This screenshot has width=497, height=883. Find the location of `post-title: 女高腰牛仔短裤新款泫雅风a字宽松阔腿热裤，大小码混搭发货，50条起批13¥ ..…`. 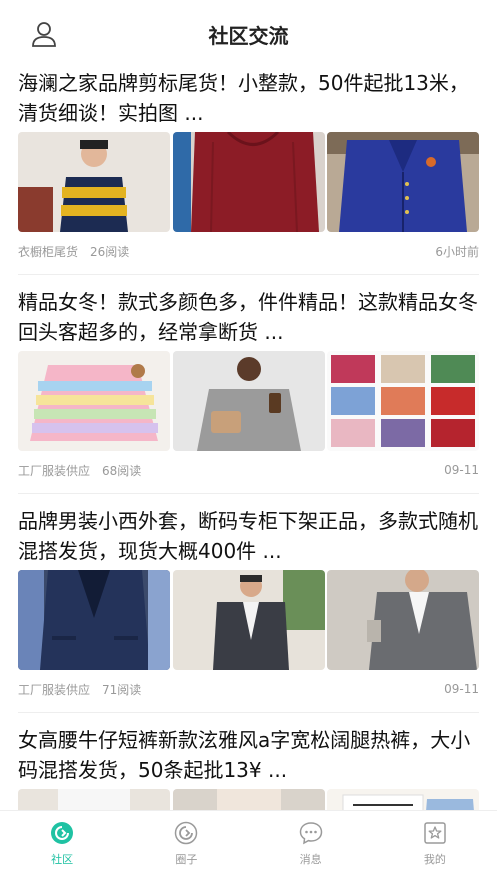

post-title: 女高腰牛仔短裤新款泫雅风a字宽松阔腿热裤，大小码混搭发货，50条起批13¥ ..… is located at coordinates (248, 755).